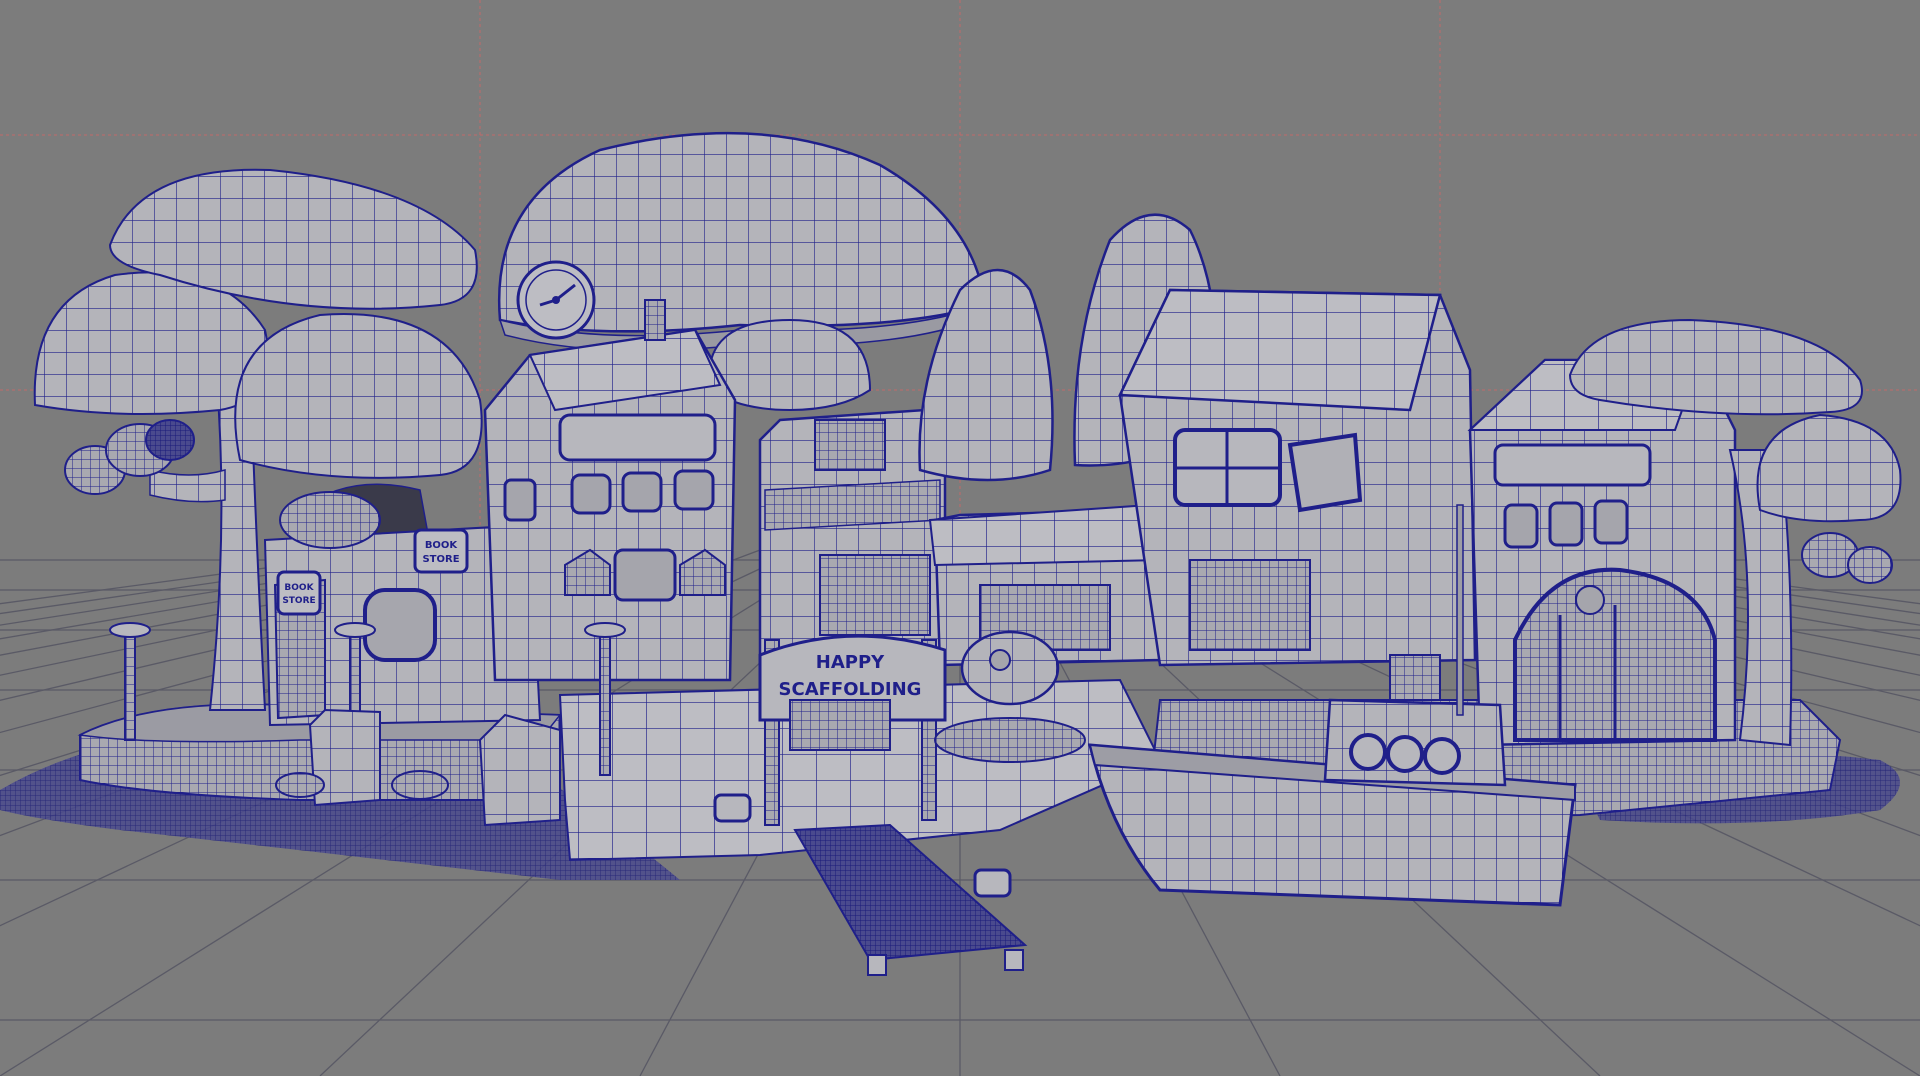 The width and height of the screenshot is (1920, 1076). I want to click on clock-icon, so click(556, 300).